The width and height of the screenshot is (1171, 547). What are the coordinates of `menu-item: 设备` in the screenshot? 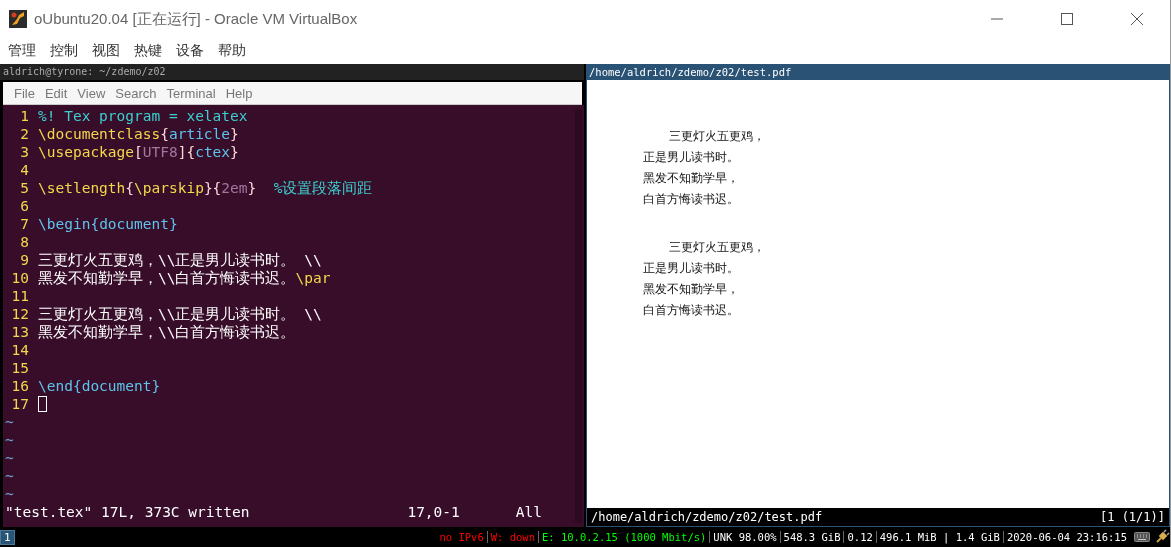 It's located at (190, 51).